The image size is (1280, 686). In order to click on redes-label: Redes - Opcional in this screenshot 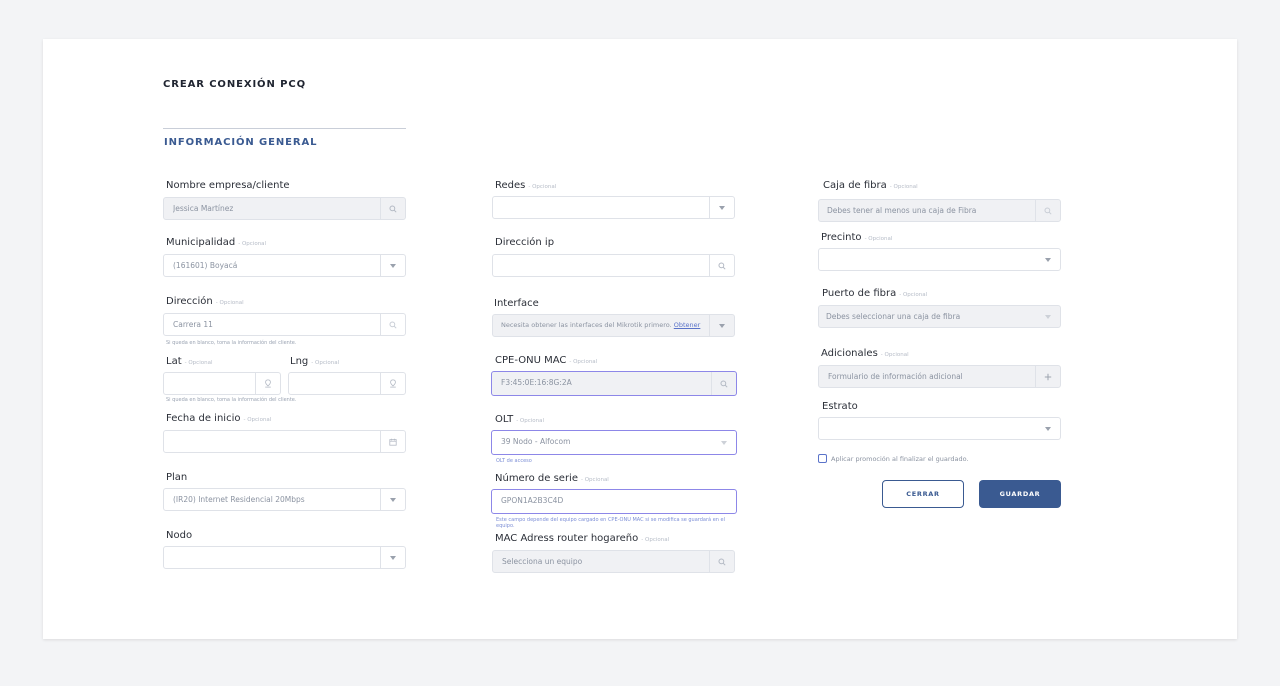, I will do `click(526, 185)`.